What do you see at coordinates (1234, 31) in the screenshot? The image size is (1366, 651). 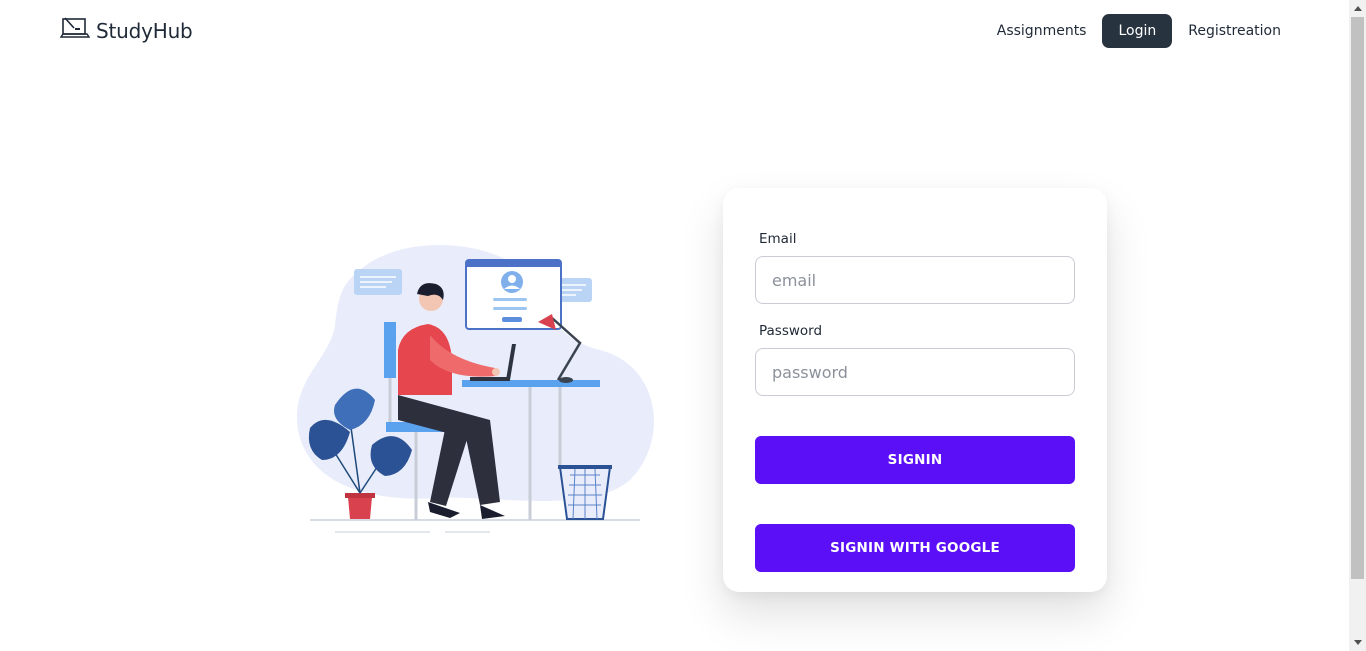 I see `nav-registration: Registreation` at bounding box center [1234, 31].